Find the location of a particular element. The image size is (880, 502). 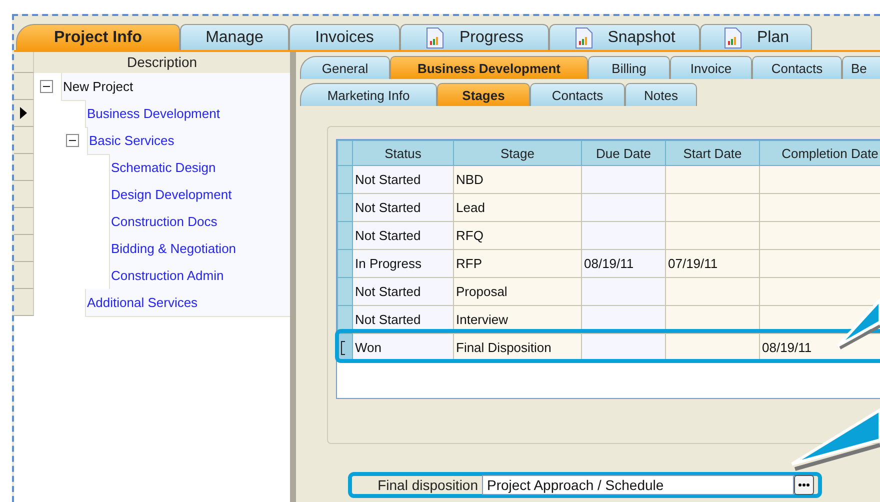

tab: Notes is located at coordinates (661, 94).